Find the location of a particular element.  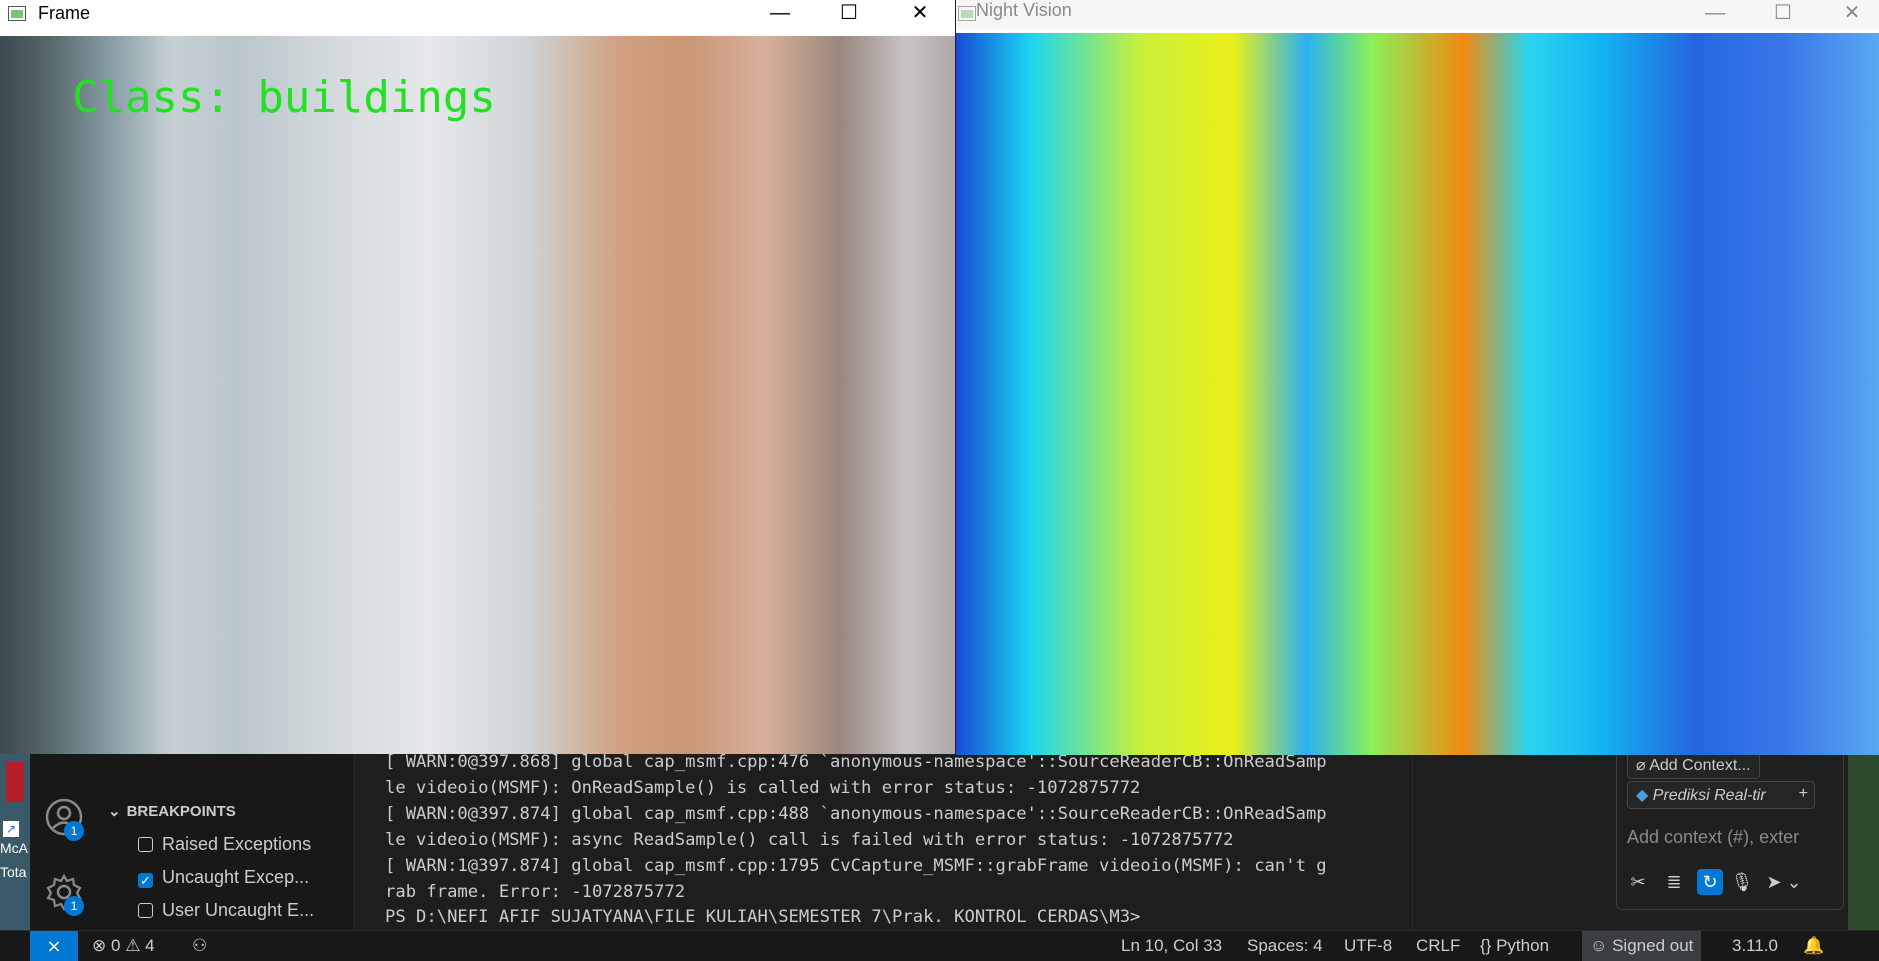

account-badge: 1 is located at coordinates (74, 831).